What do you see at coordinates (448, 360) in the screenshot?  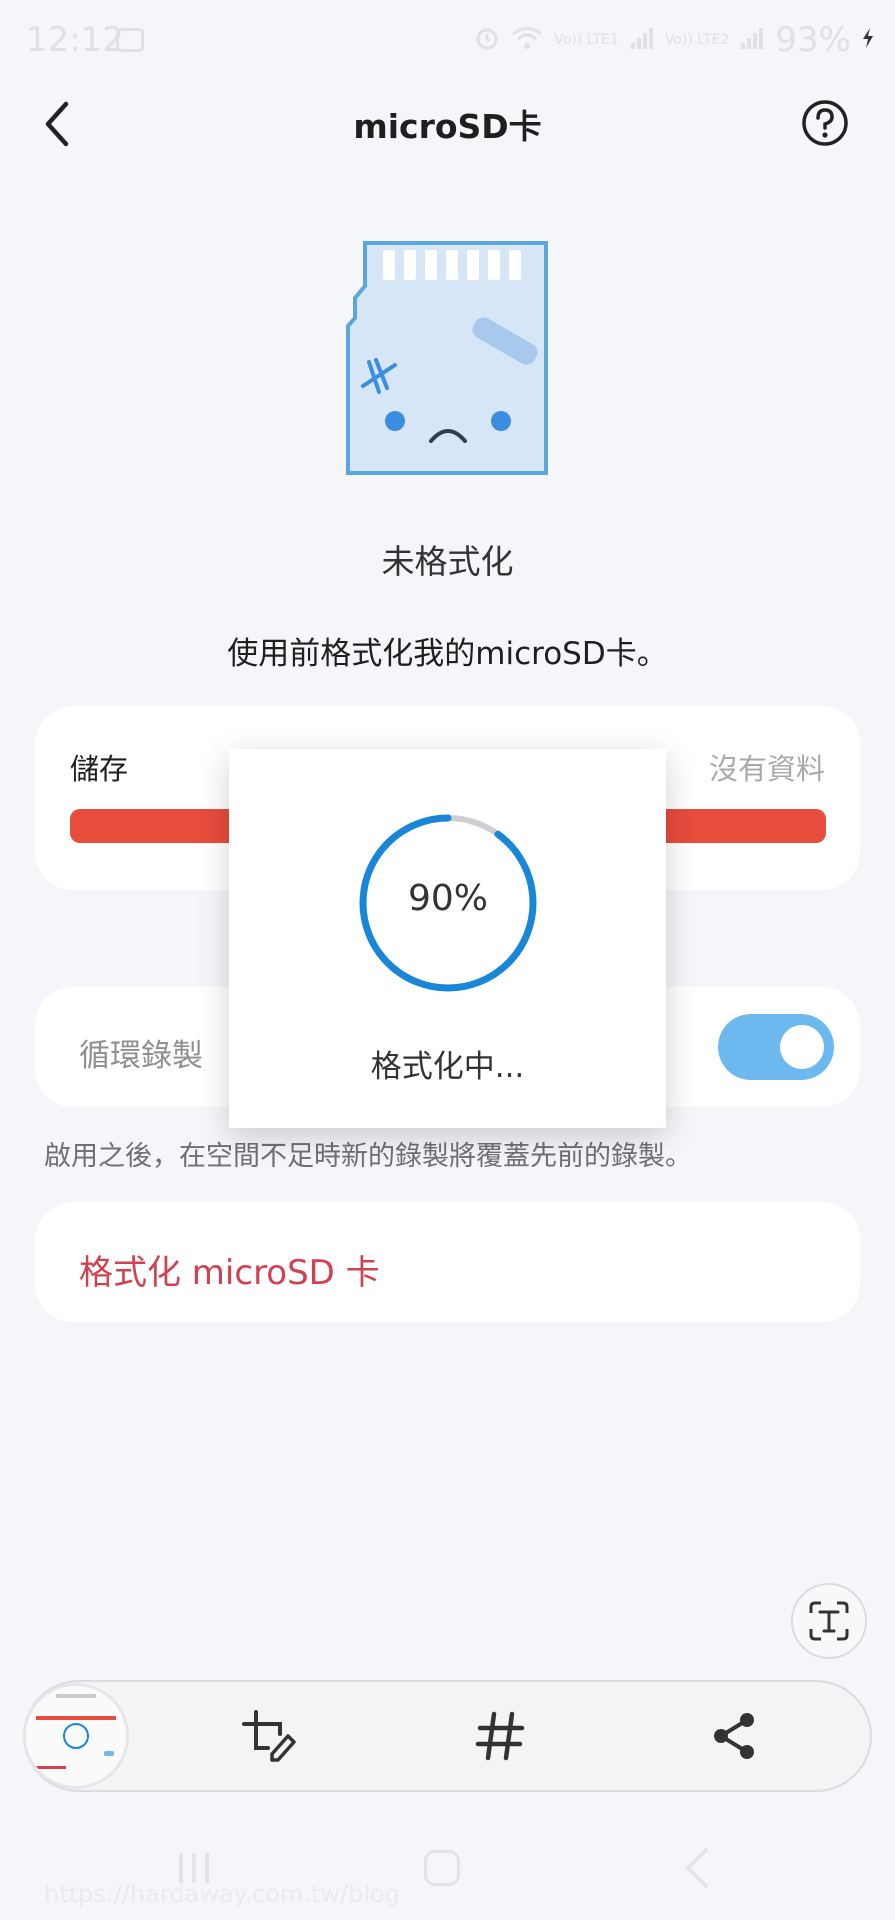 I see `sd-card-sad-icon` at bounding box center [448, 360].